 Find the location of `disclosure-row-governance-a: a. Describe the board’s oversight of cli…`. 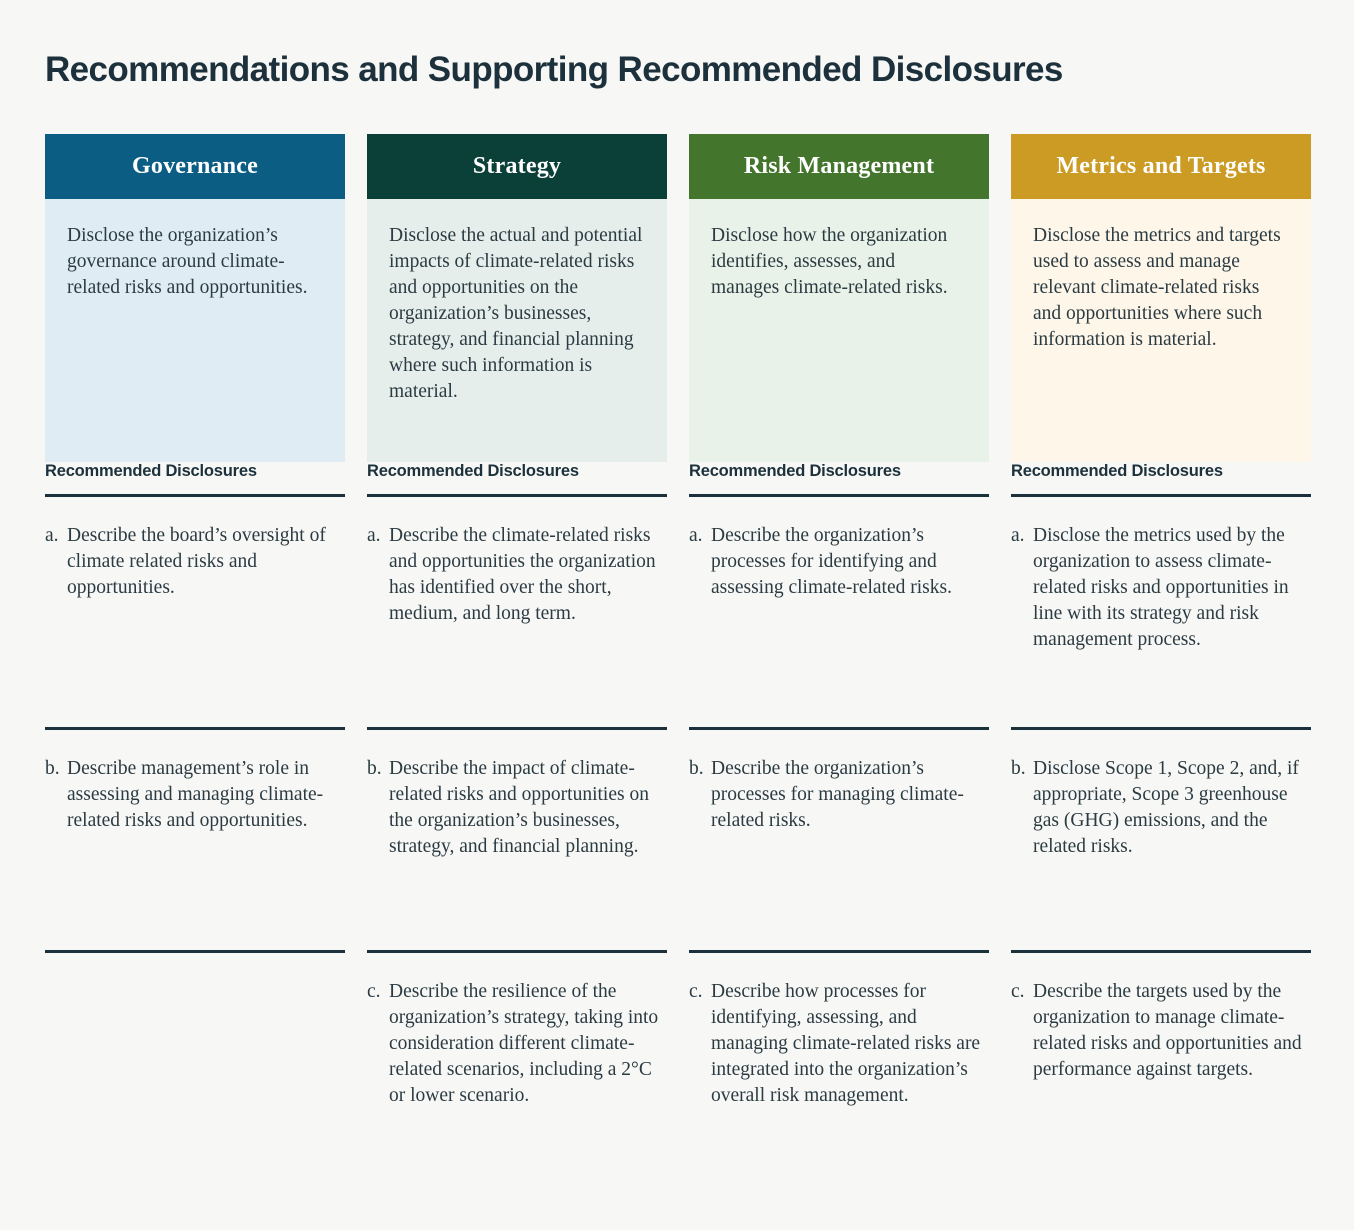

disclosure-row-governance-a: a. Describe the board’s oversight of cli… is located at coordinates (195, 612).